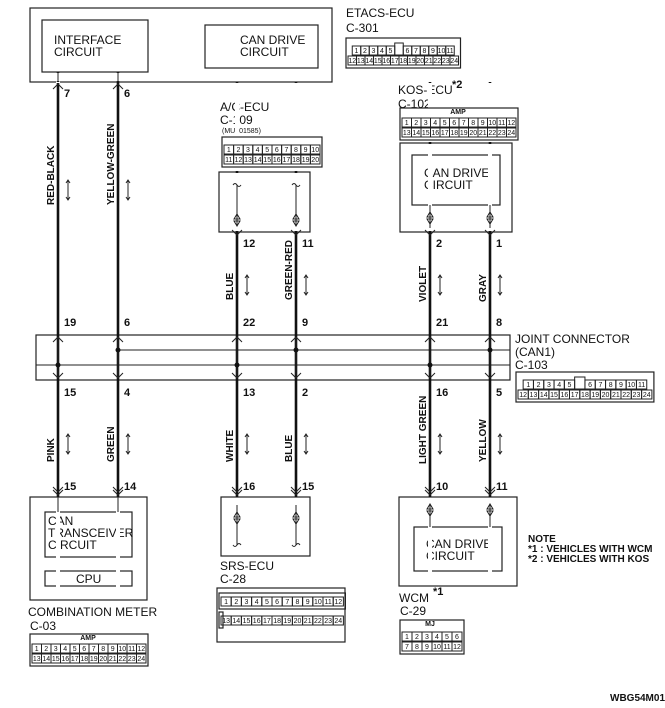 The height and width of the screenshot is (708, 665). What do you see at coordinates (616, 395) in the screenshot?
I see `connector-pin: 21` at bounding box center [616, 395].